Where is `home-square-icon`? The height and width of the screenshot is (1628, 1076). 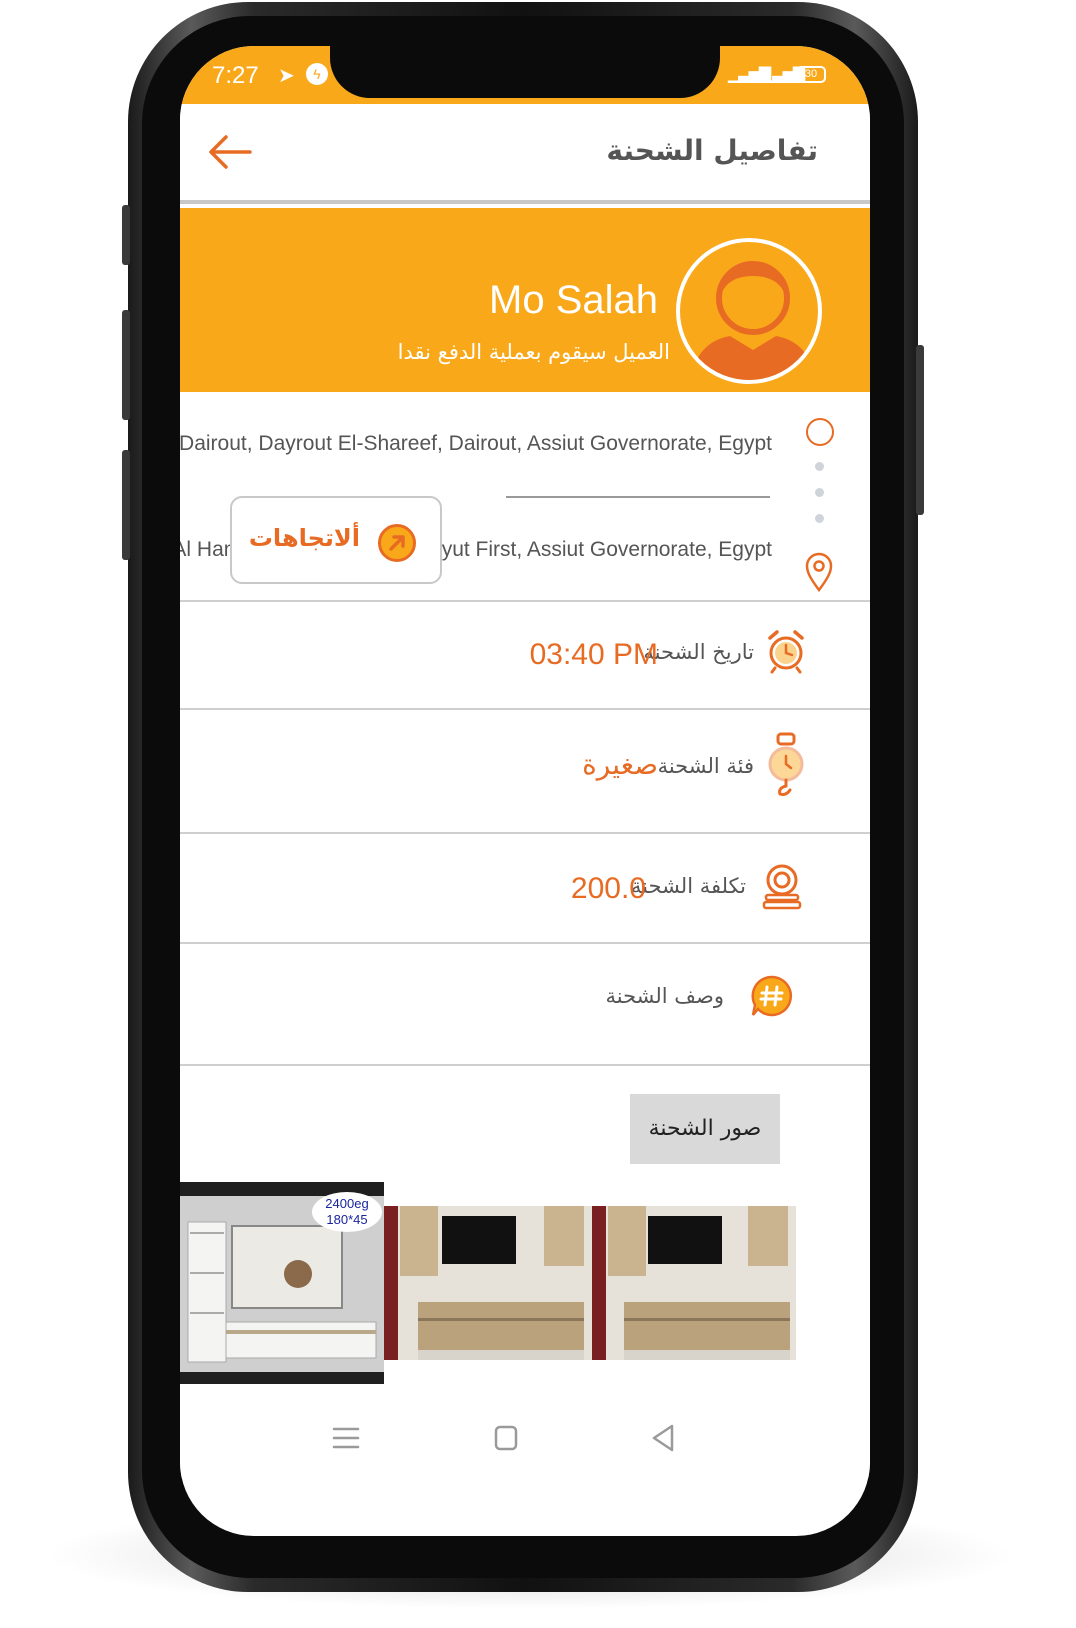 home-square-icon is located at coordinates (506, 1438).